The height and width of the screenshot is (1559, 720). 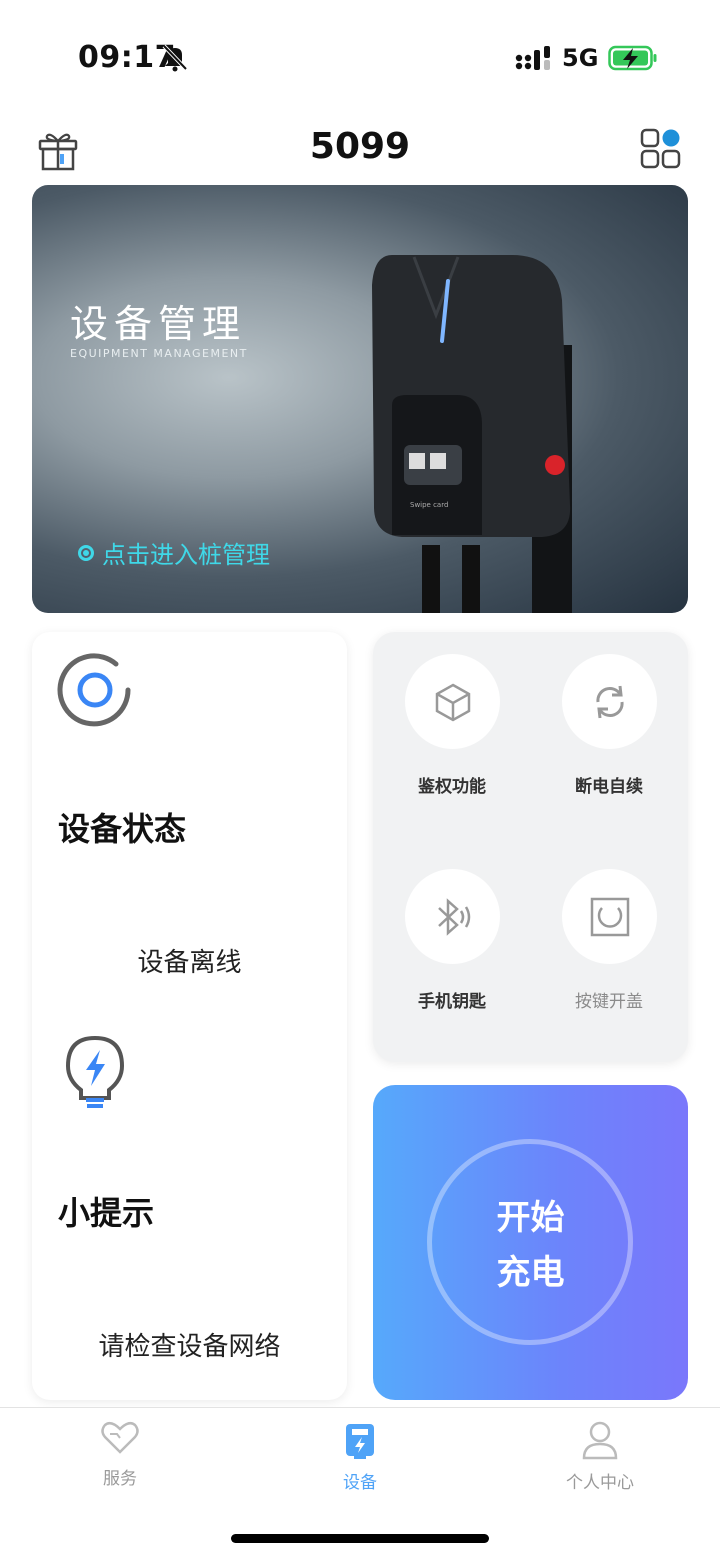 What do you see at coordinates (472, 434) in the screenshot?
I see `ev-charger-image: Swipe card` at bounding box center [472, 434].